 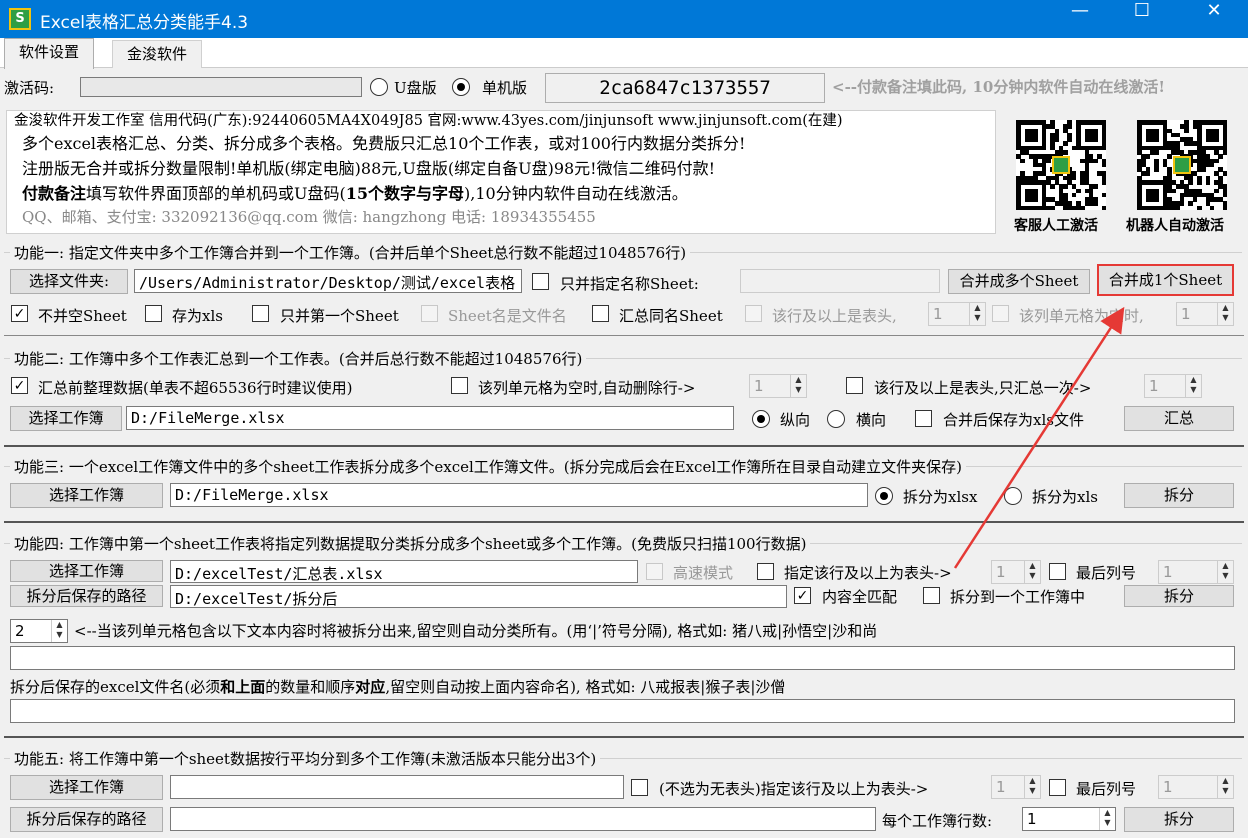 I want to click on annotation-arrow-overlay, so click(x=1039, y=437).